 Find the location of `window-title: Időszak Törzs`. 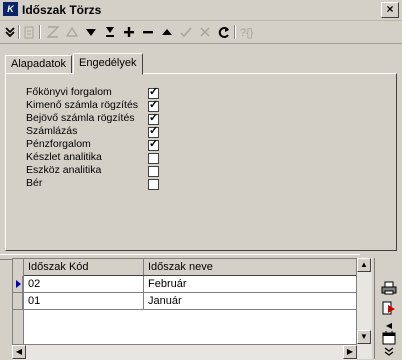

window-title: Időszak Törzs is located at coordinates (62, 10).